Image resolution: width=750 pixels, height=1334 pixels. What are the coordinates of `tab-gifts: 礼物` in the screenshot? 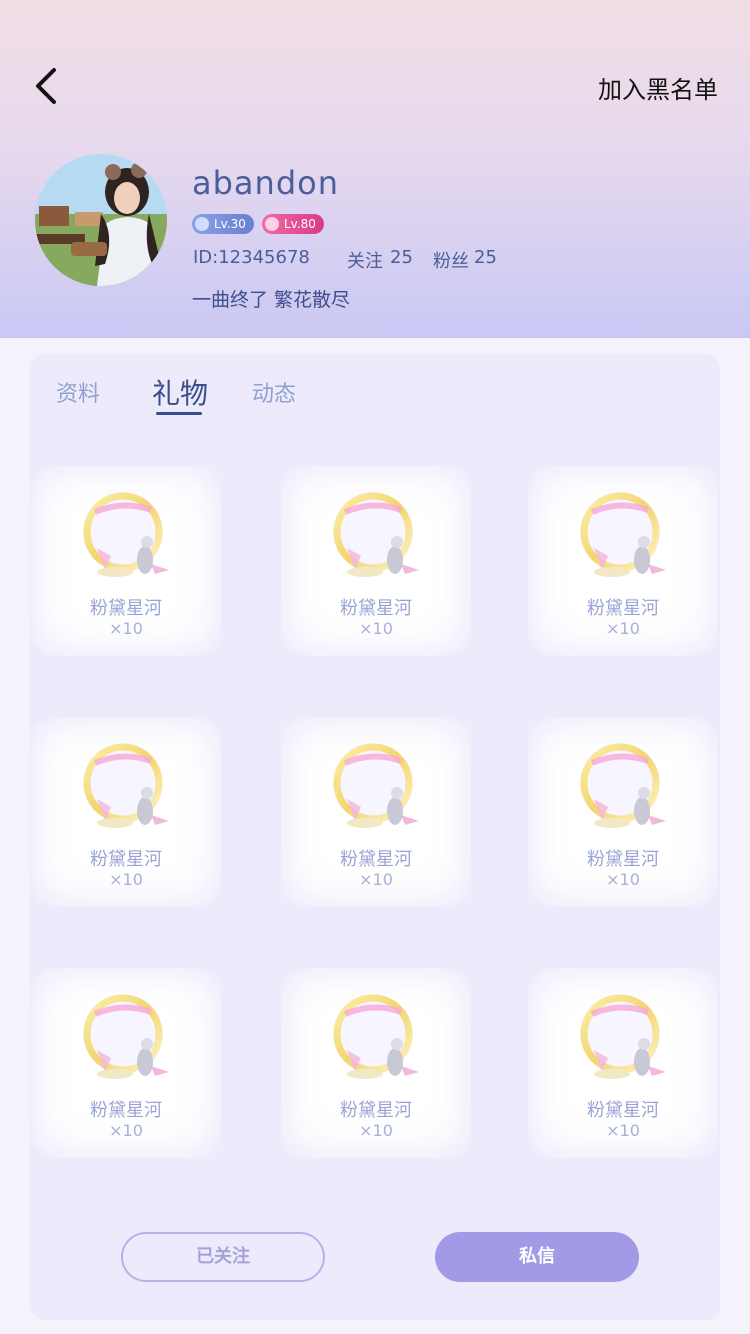 It's located at (180, 392).